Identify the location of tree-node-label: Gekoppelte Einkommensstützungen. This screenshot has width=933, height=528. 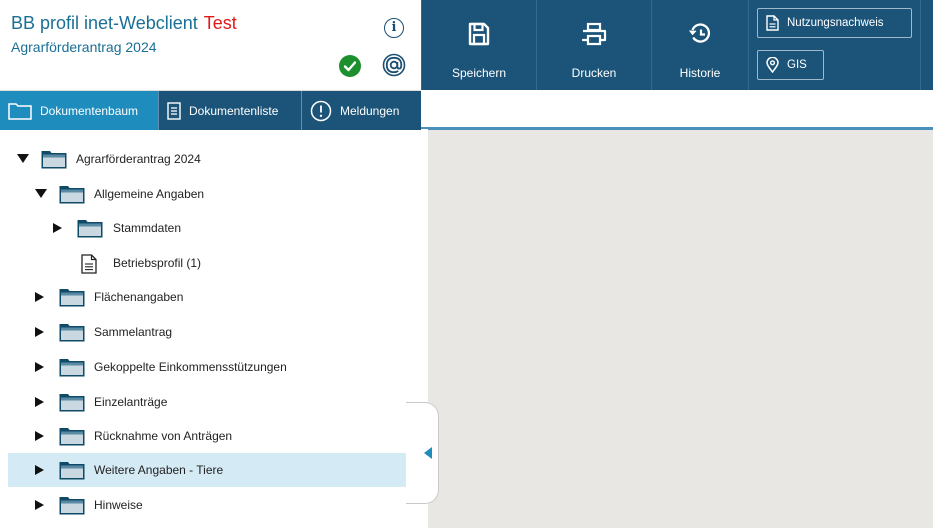
(190, 367).